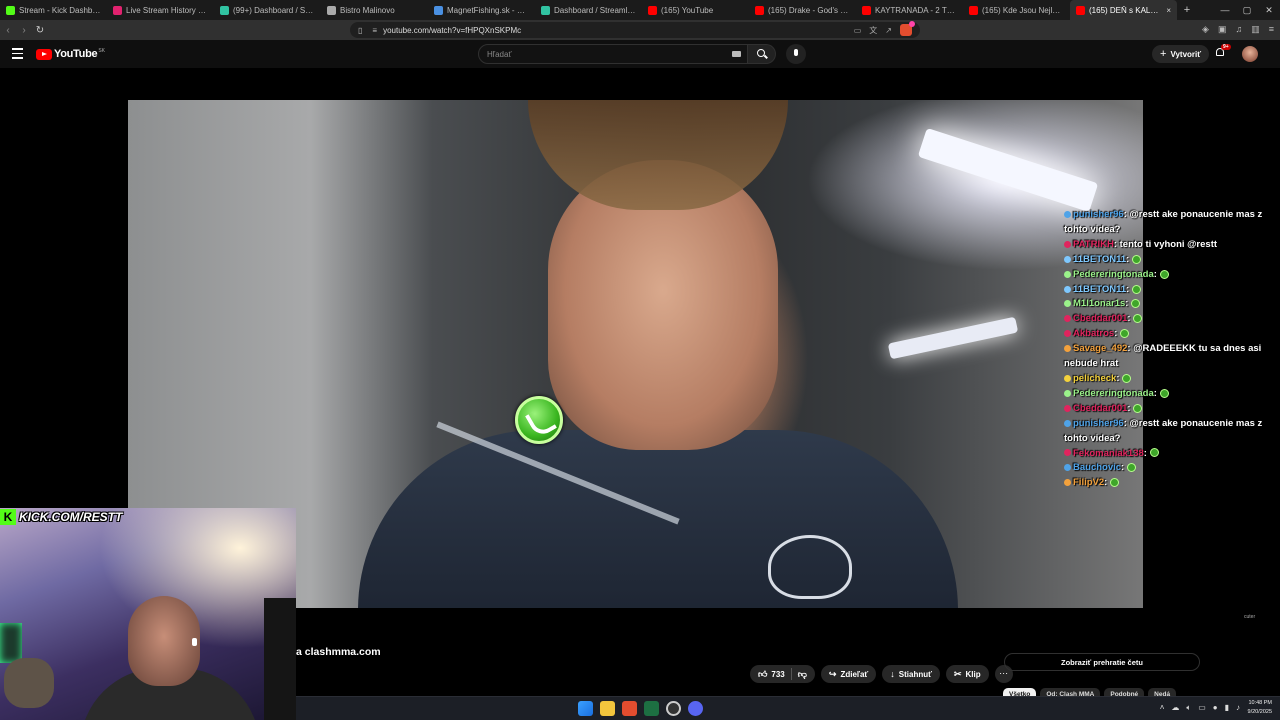  I want to click on notifications-icon: 9+, so click(1222, 51).